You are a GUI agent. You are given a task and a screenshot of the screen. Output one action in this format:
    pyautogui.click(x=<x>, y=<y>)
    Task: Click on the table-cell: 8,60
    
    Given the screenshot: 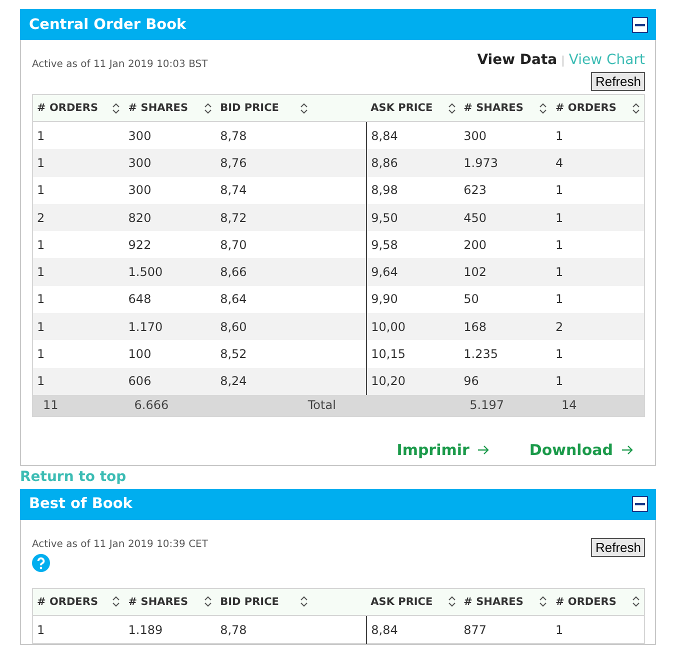 What is the action you would take?
    pyautogui.click(x=291, y=326)
    